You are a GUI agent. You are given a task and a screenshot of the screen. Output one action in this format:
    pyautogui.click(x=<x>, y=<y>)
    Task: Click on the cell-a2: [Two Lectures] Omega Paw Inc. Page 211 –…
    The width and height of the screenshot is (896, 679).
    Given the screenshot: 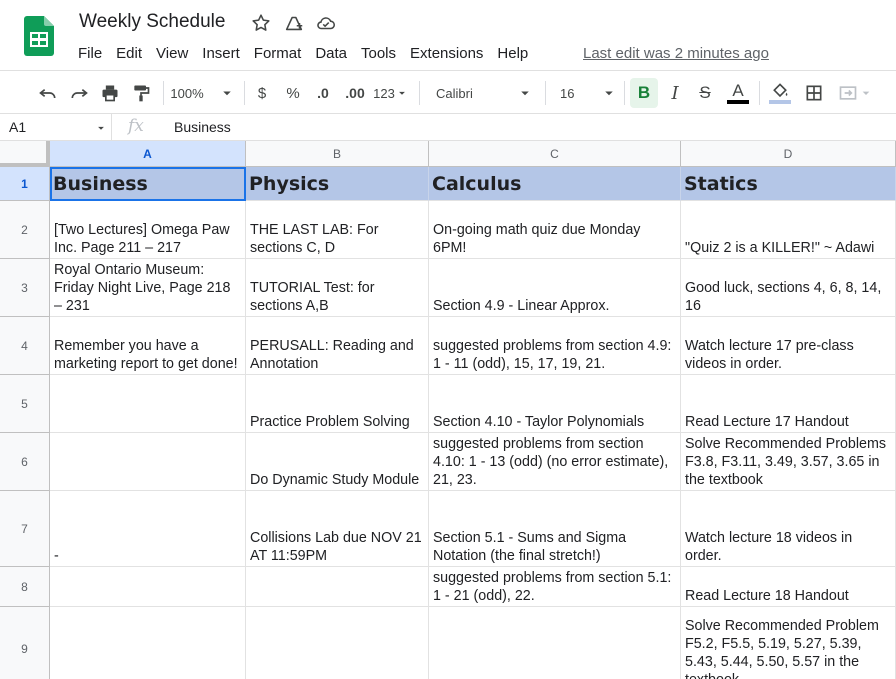 What is the action you would take?
    pyautogui.click(x=148, y=230)
    